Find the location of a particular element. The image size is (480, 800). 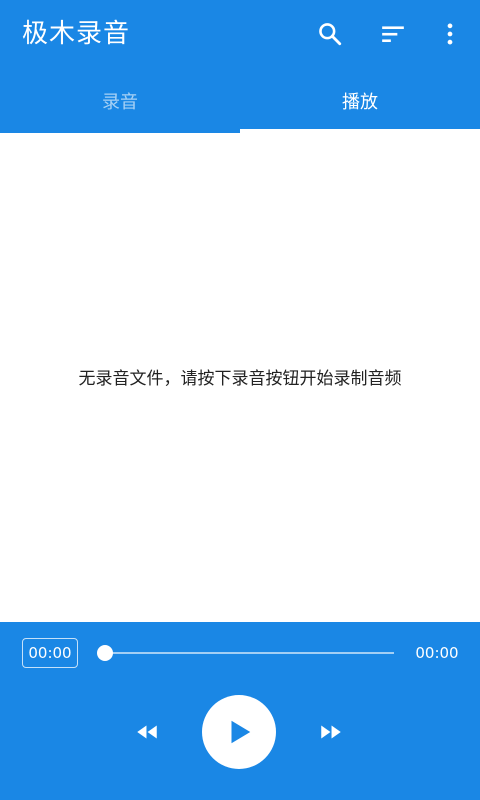

tab-record: 录音 is located at coordinates (120, 101).